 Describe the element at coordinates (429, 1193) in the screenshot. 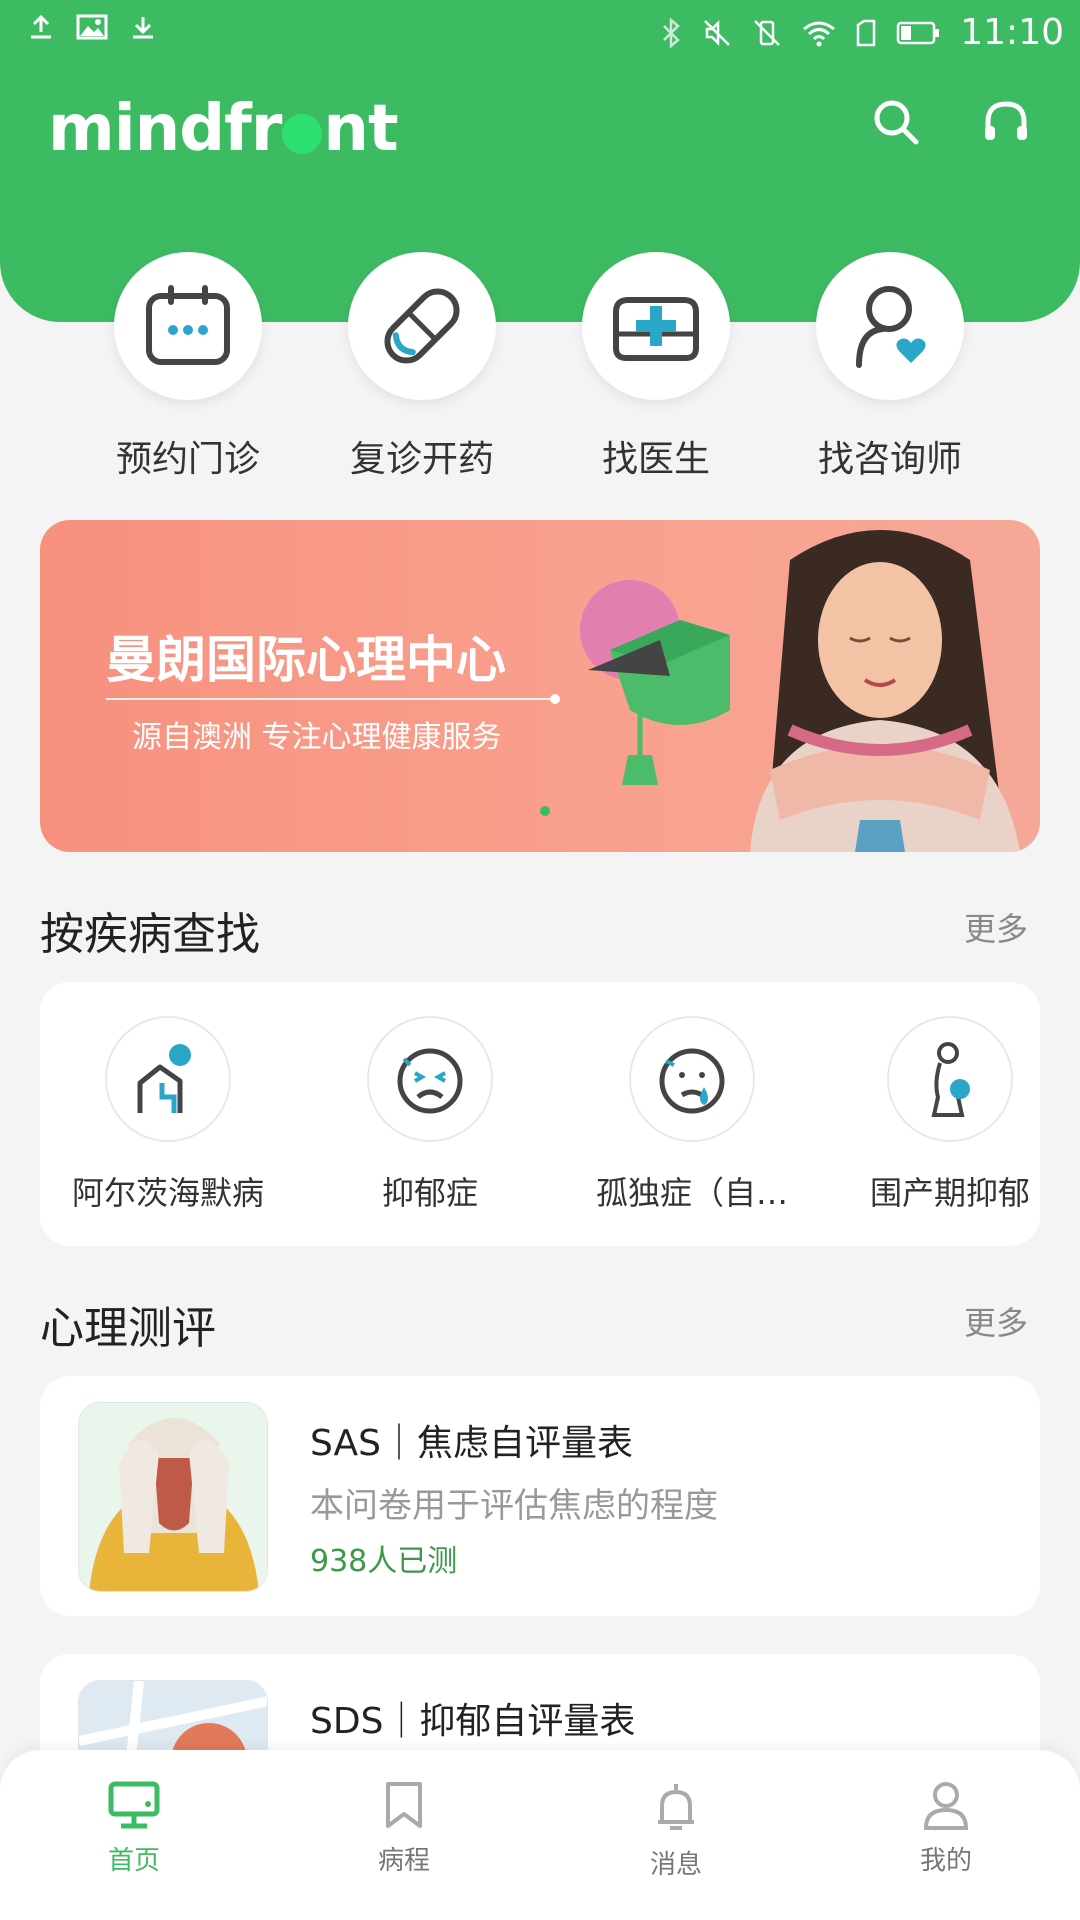

I see `disease-label: 抑郁症` at that location.